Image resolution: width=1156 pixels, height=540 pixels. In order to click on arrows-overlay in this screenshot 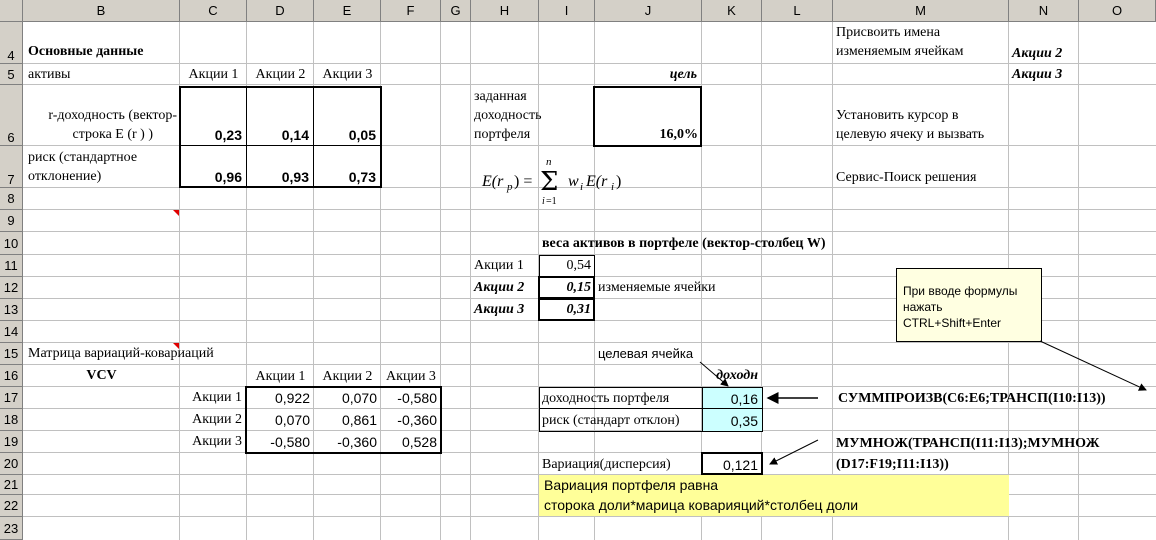, I will do `click(923, 402)`.